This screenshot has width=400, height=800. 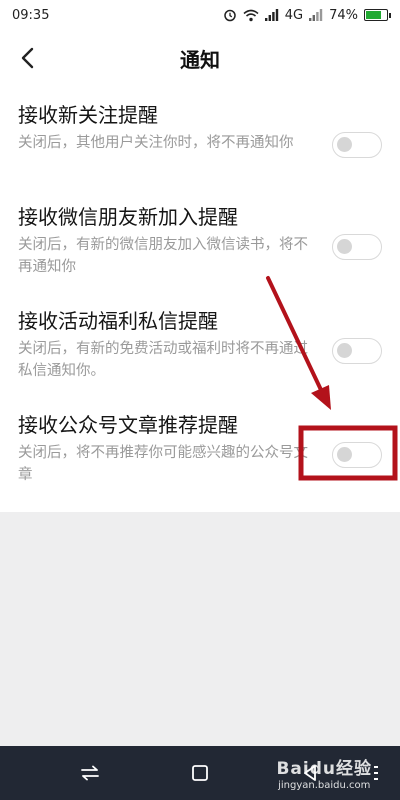 I want to click on battery-percent: 74%, so click(x=343, y=15).